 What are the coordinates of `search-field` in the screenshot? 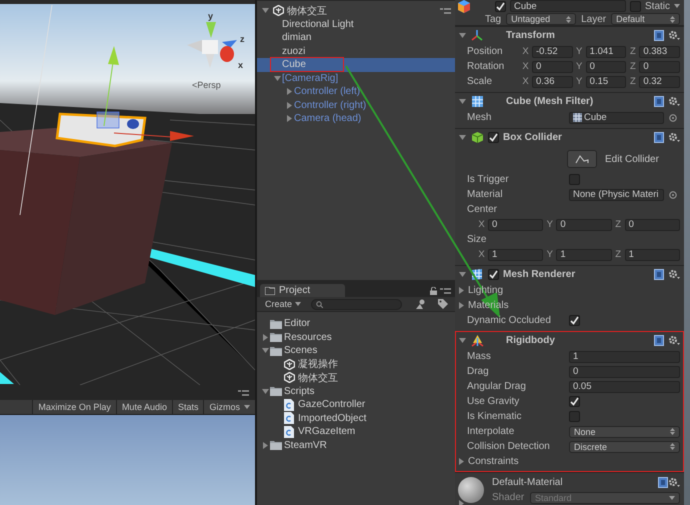 It's located at (356, 304).